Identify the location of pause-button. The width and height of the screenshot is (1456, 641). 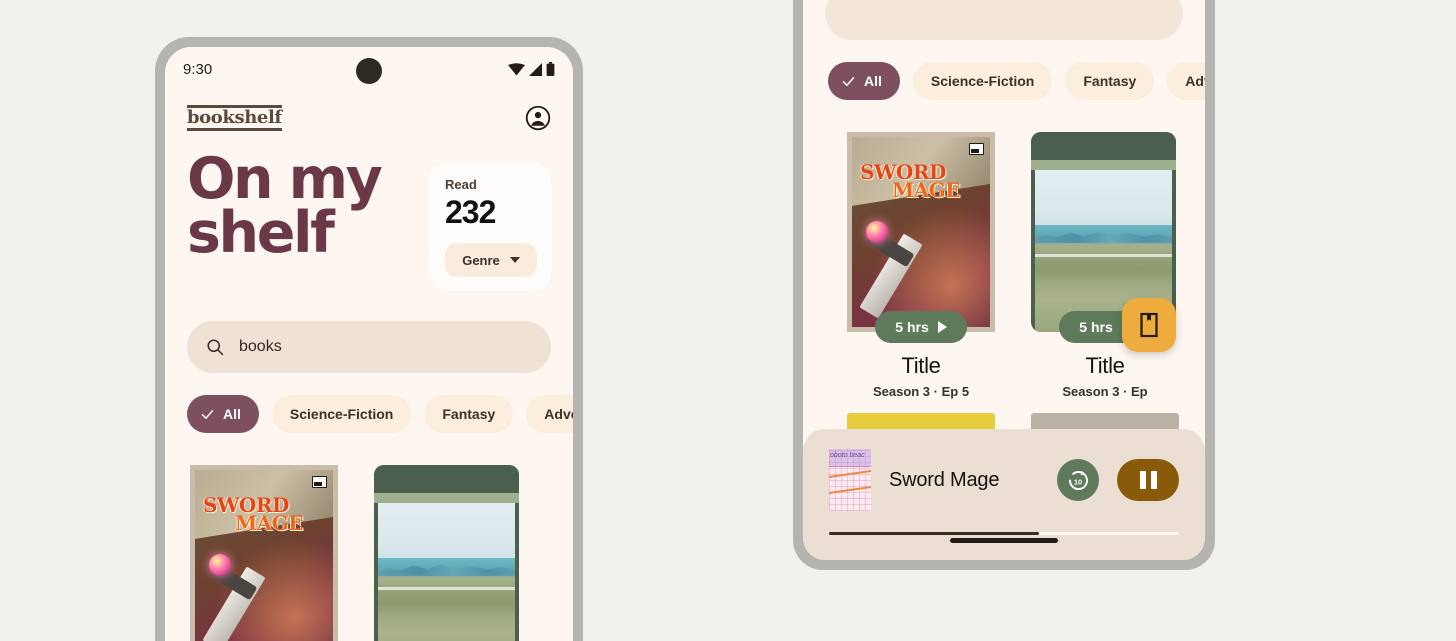
(1148, 480).